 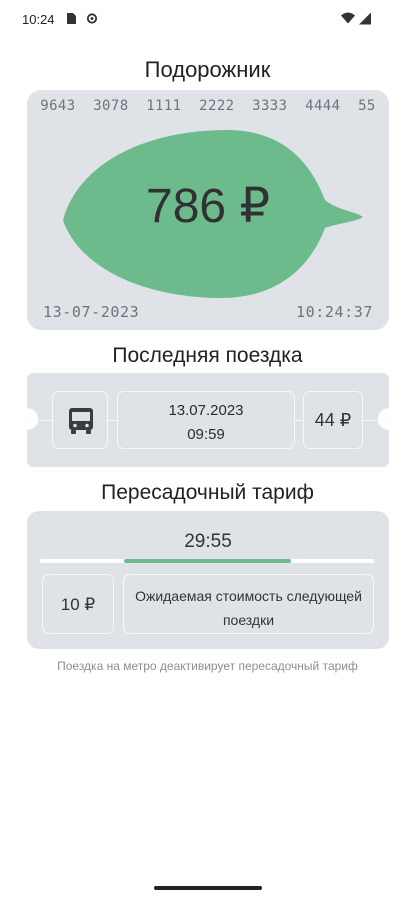 What do you see at coordinates (376, 420) in the screenshot?
I see `ticket-line-right` at bounding box center [376, 420].